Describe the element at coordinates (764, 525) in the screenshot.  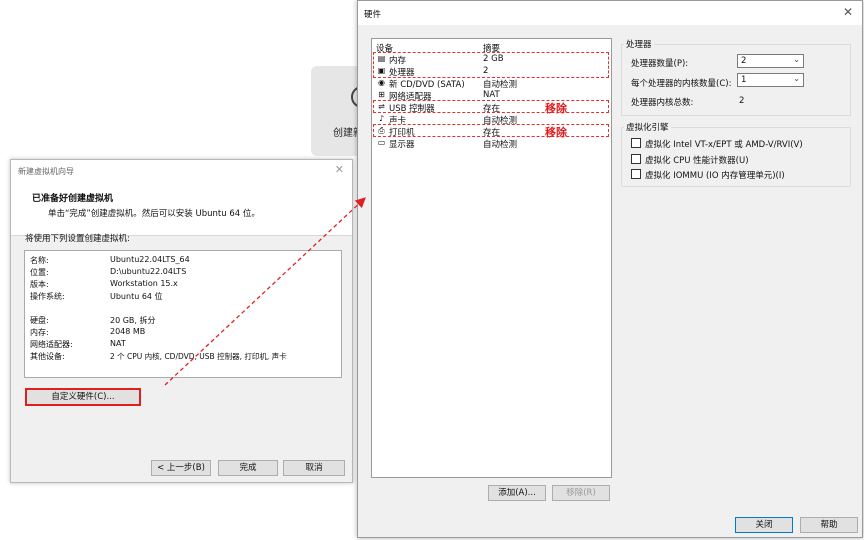
I see `close-button: 关闭` at that location.